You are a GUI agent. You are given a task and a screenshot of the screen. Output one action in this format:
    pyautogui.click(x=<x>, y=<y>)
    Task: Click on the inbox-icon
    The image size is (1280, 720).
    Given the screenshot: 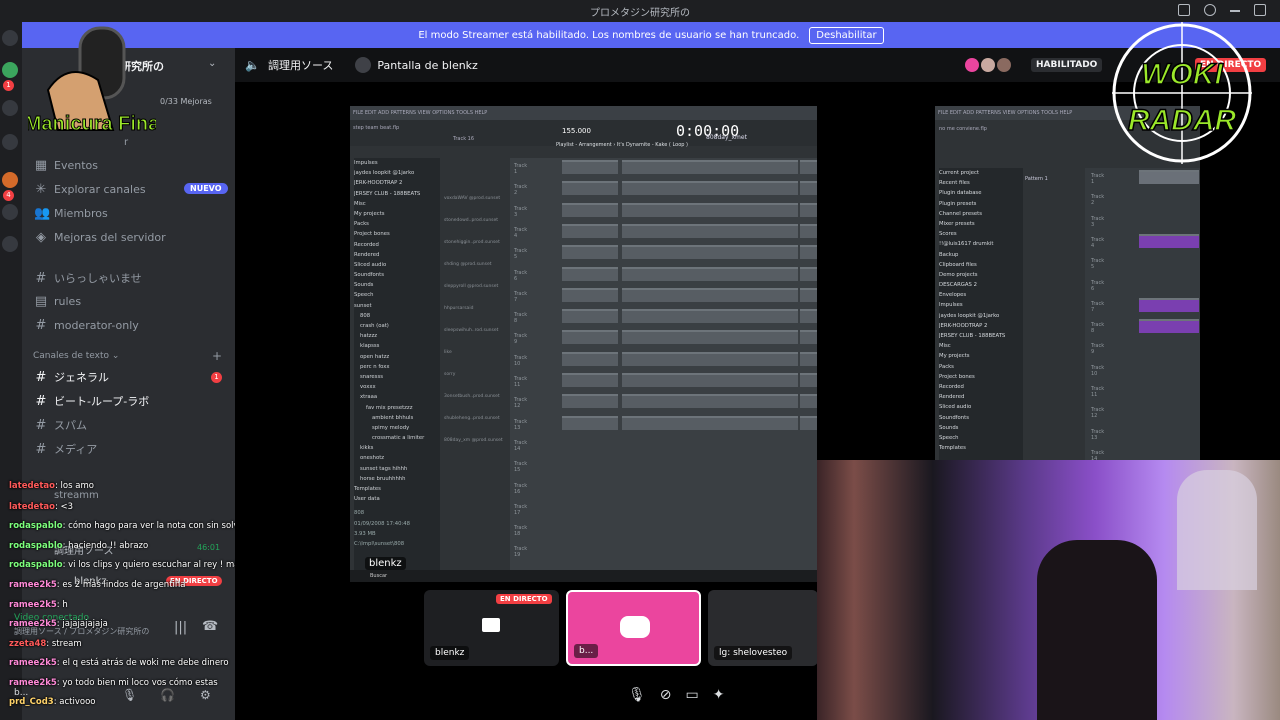 What is the action you would take?
    pyautogui.click(x=1184, y=10)
    